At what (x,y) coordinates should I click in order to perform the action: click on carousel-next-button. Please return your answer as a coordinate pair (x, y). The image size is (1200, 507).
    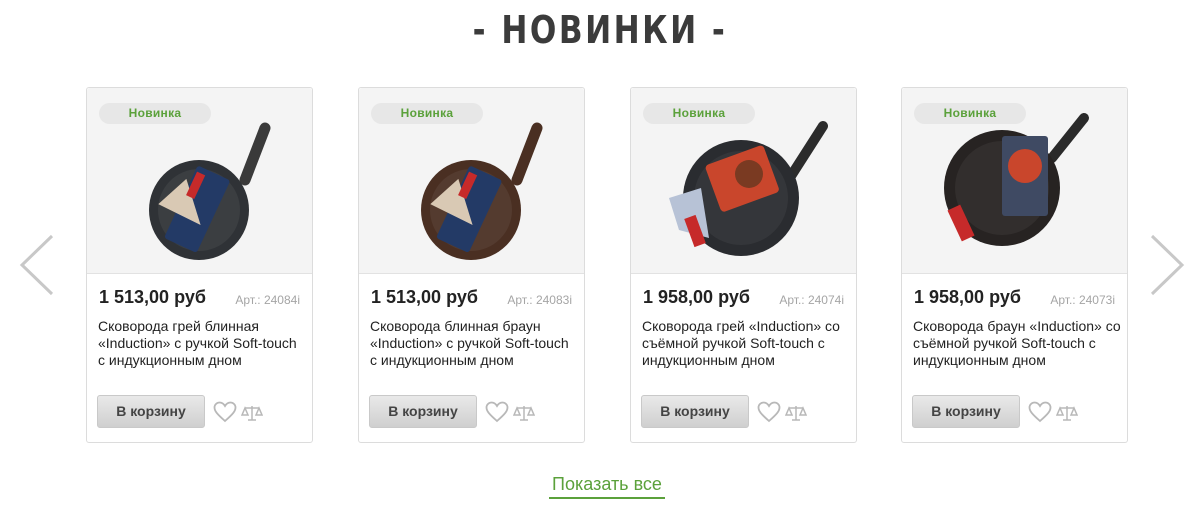
    Looking at the image, I should click on (1167, 265).